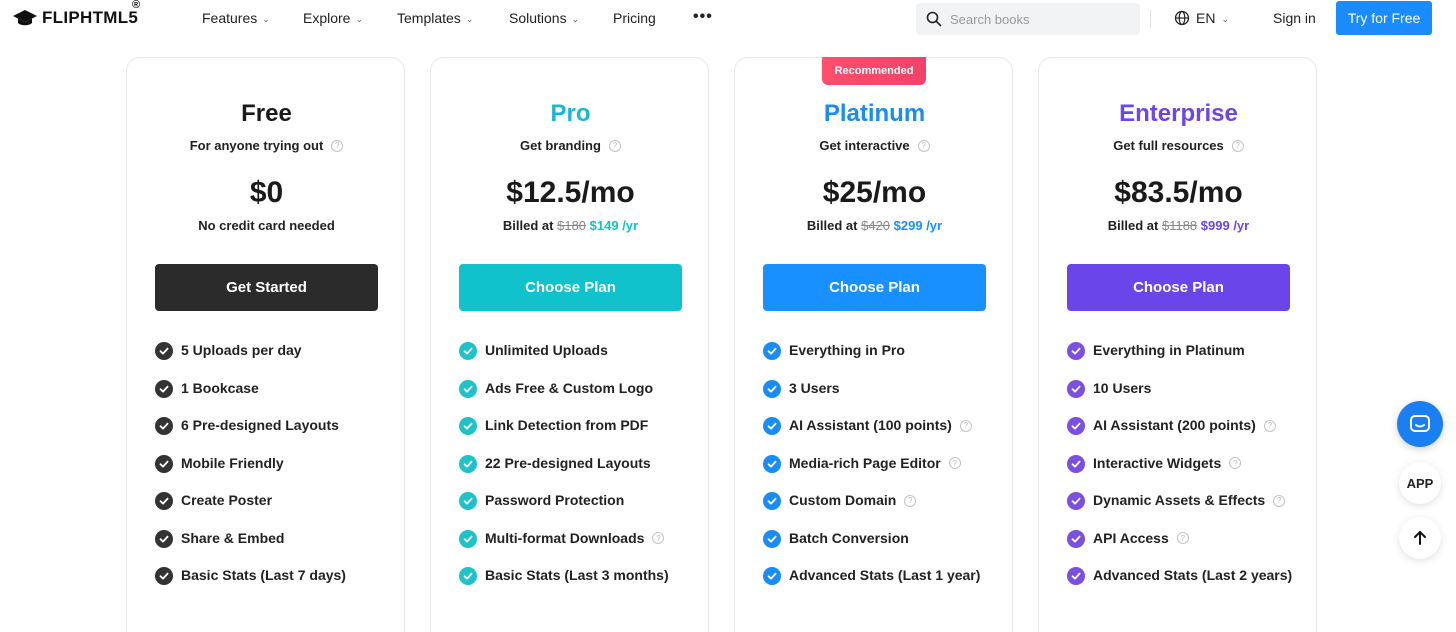 The height and width of the screenshot is (632, 1456). I want to click on menu-pricing: Pricing, so click(634, 18).